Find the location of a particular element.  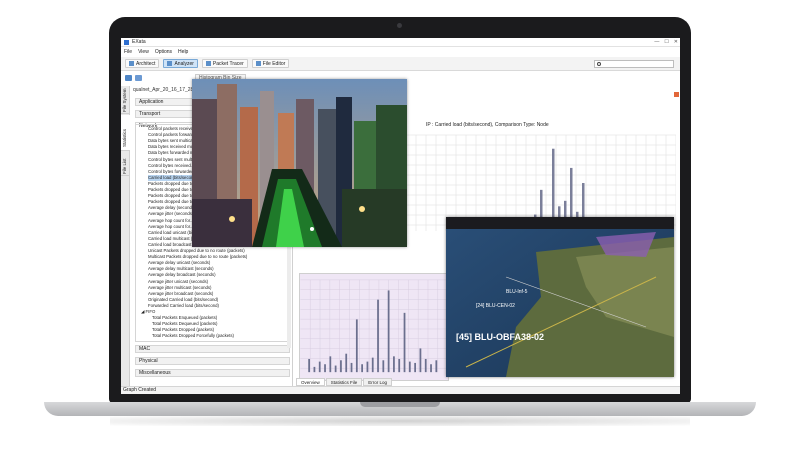

tab-statistics-file: Statistics File is located at coordinates (344, 382).